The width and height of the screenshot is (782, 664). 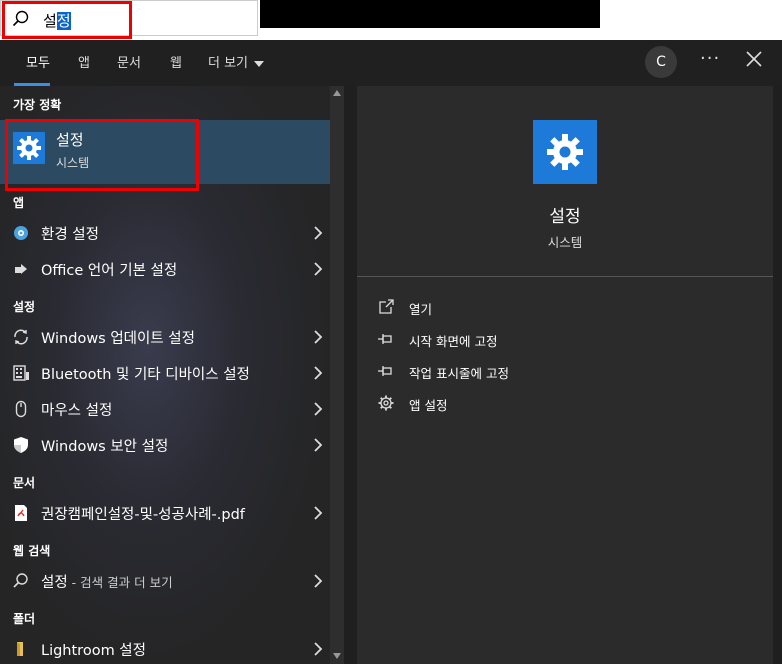 I want to click on list-item-label: 마우스 설정, so click(x=77, y=411).